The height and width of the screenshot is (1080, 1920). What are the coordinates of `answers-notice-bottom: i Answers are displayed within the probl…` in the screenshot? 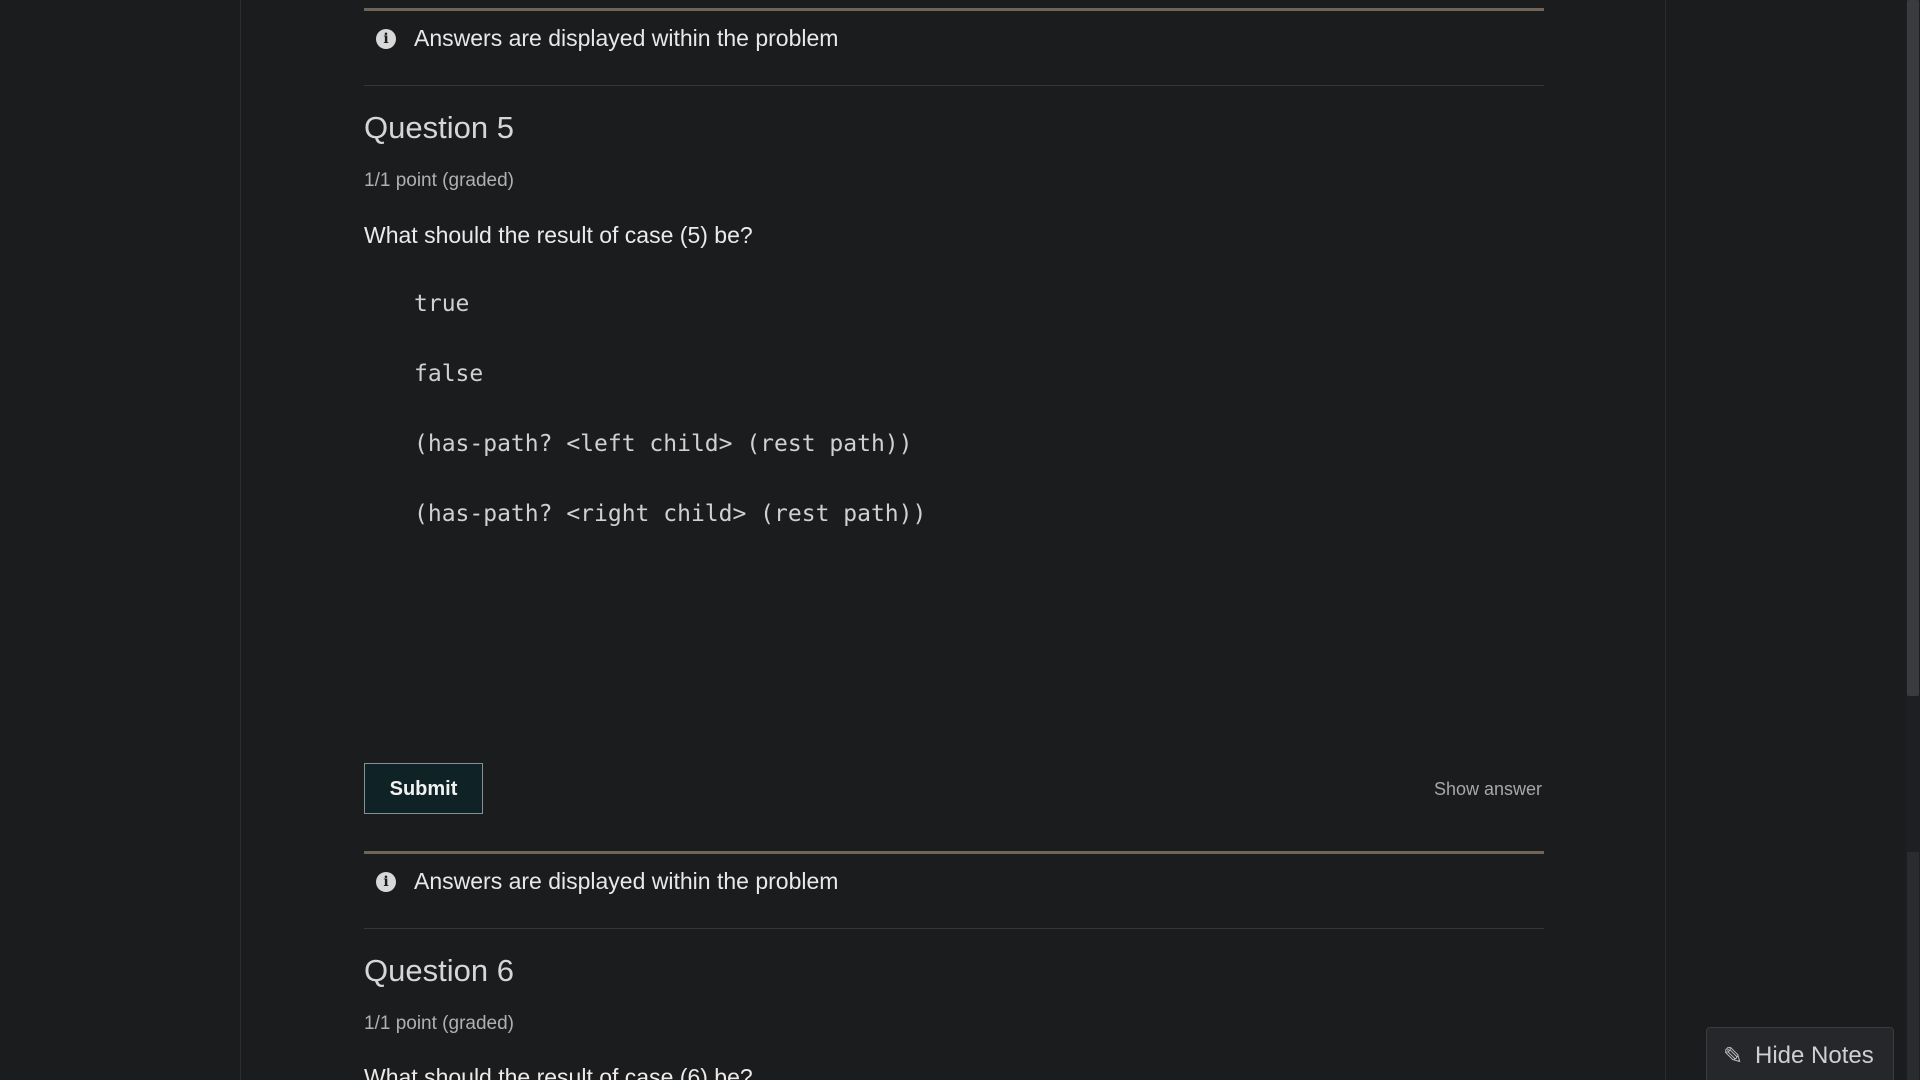 It's located at (954, 890).